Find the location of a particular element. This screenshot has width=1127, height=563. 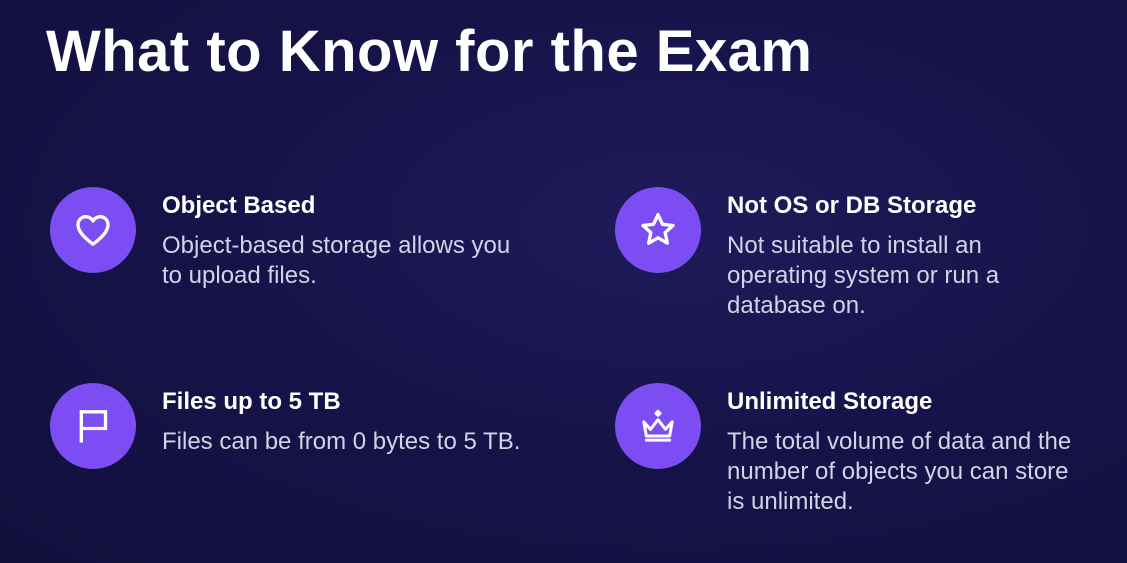

star-icon-badge is located at coordinates (658, 230).